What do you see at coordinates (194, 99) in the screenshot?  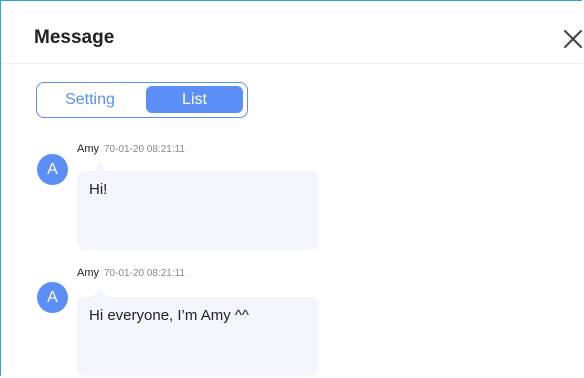 I see `tab-list: List` at bounding box center [194, 99].